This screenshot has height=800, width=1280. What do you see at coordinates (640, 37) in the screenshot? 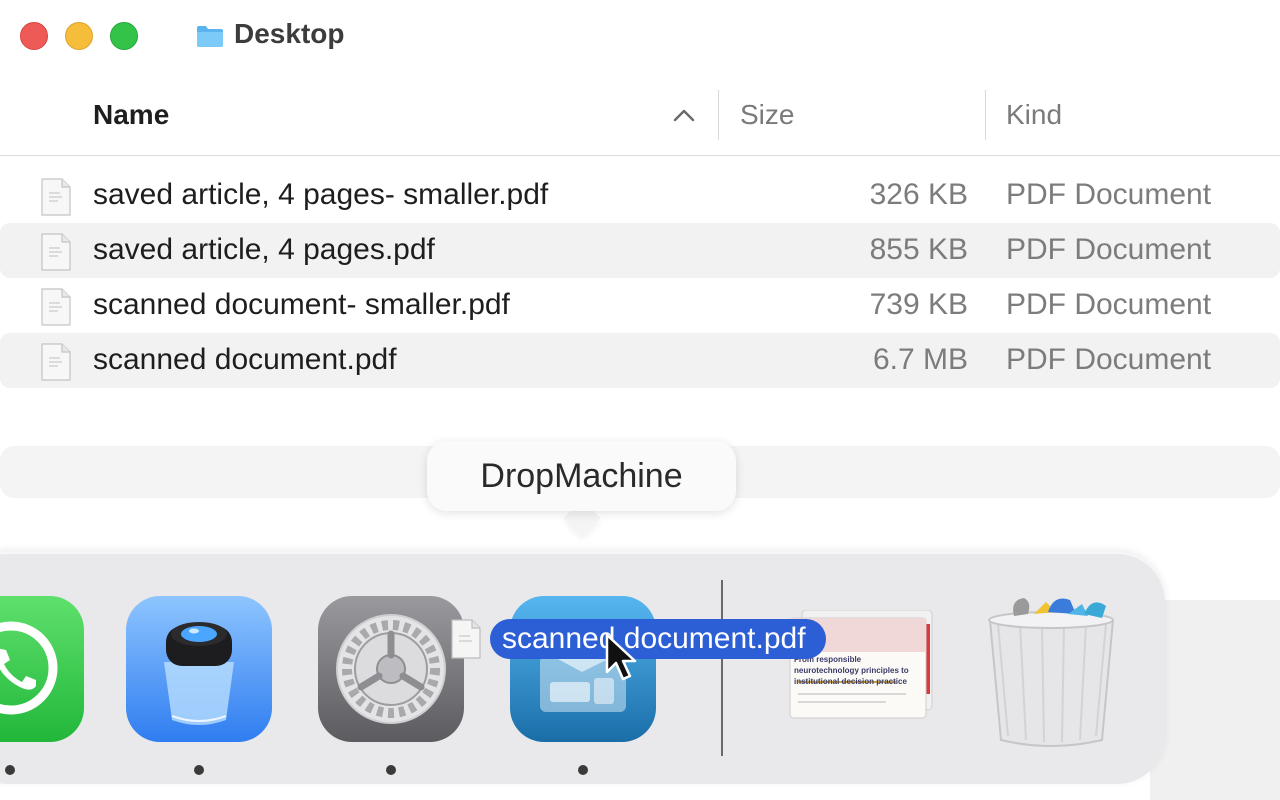
I see `window-titlebar: Desktop` at bounding box center [640, 37].